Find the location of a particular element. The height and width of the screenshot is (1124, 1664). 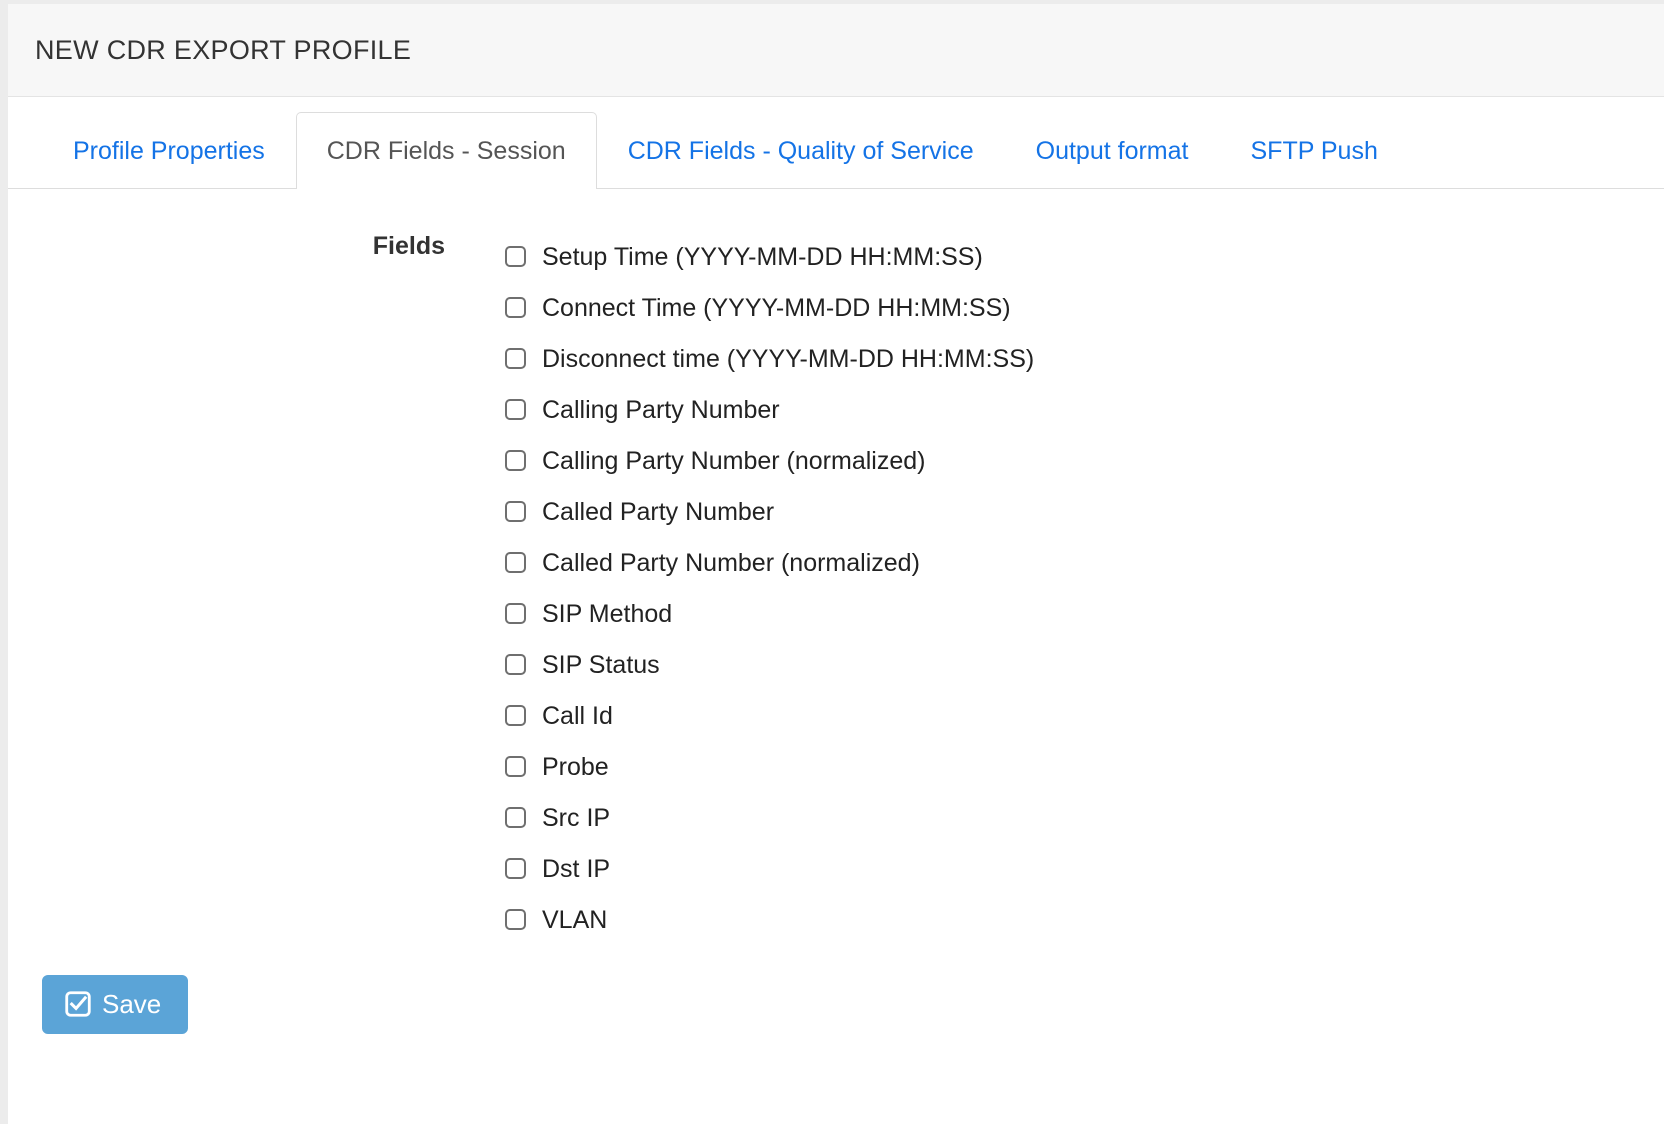

field-checkbox-label: Called Party Number is located at coordinates (658, 511).